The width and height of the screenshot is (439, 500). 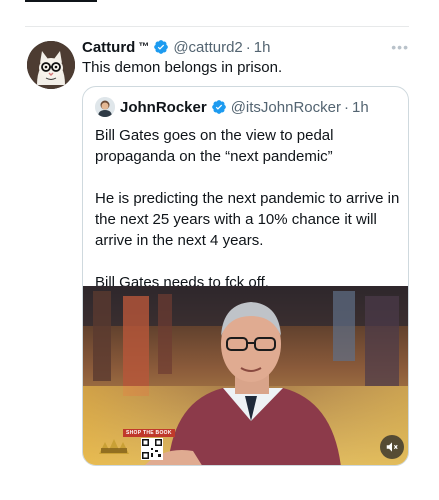 I want to click on person-avatar-icon, so click(x=105, y=107).